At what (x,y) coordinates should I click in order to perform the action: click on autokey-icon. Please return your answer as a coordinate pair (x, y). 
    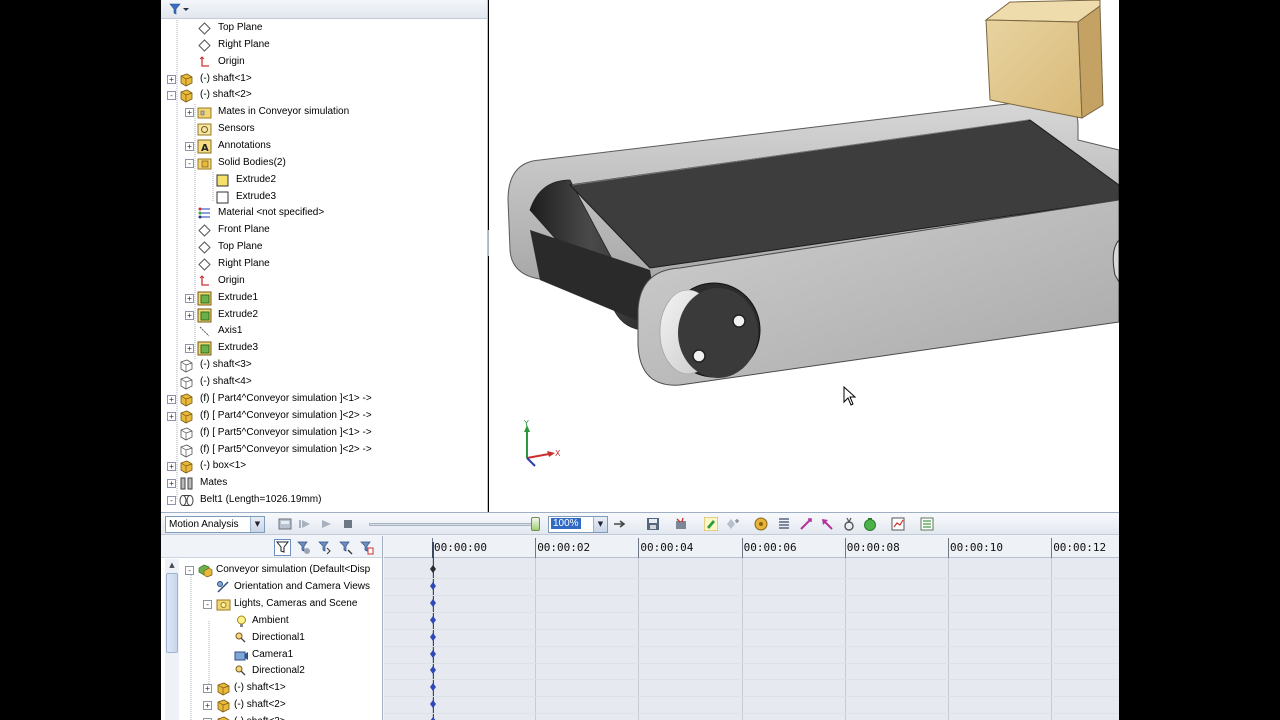
    Looking at the image, I should click on (711, 524).